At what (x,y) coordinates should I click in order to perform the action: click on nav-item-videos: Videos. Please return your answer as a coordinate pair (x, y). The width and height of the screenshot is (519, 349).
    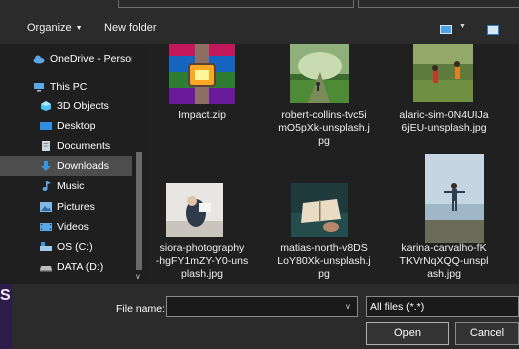
    Looking at the image, I should click on (66, 227).